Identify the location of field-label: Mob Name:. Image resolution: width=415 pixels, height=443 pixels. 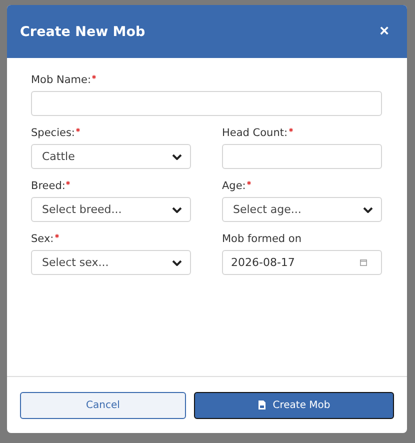
(61, 80).